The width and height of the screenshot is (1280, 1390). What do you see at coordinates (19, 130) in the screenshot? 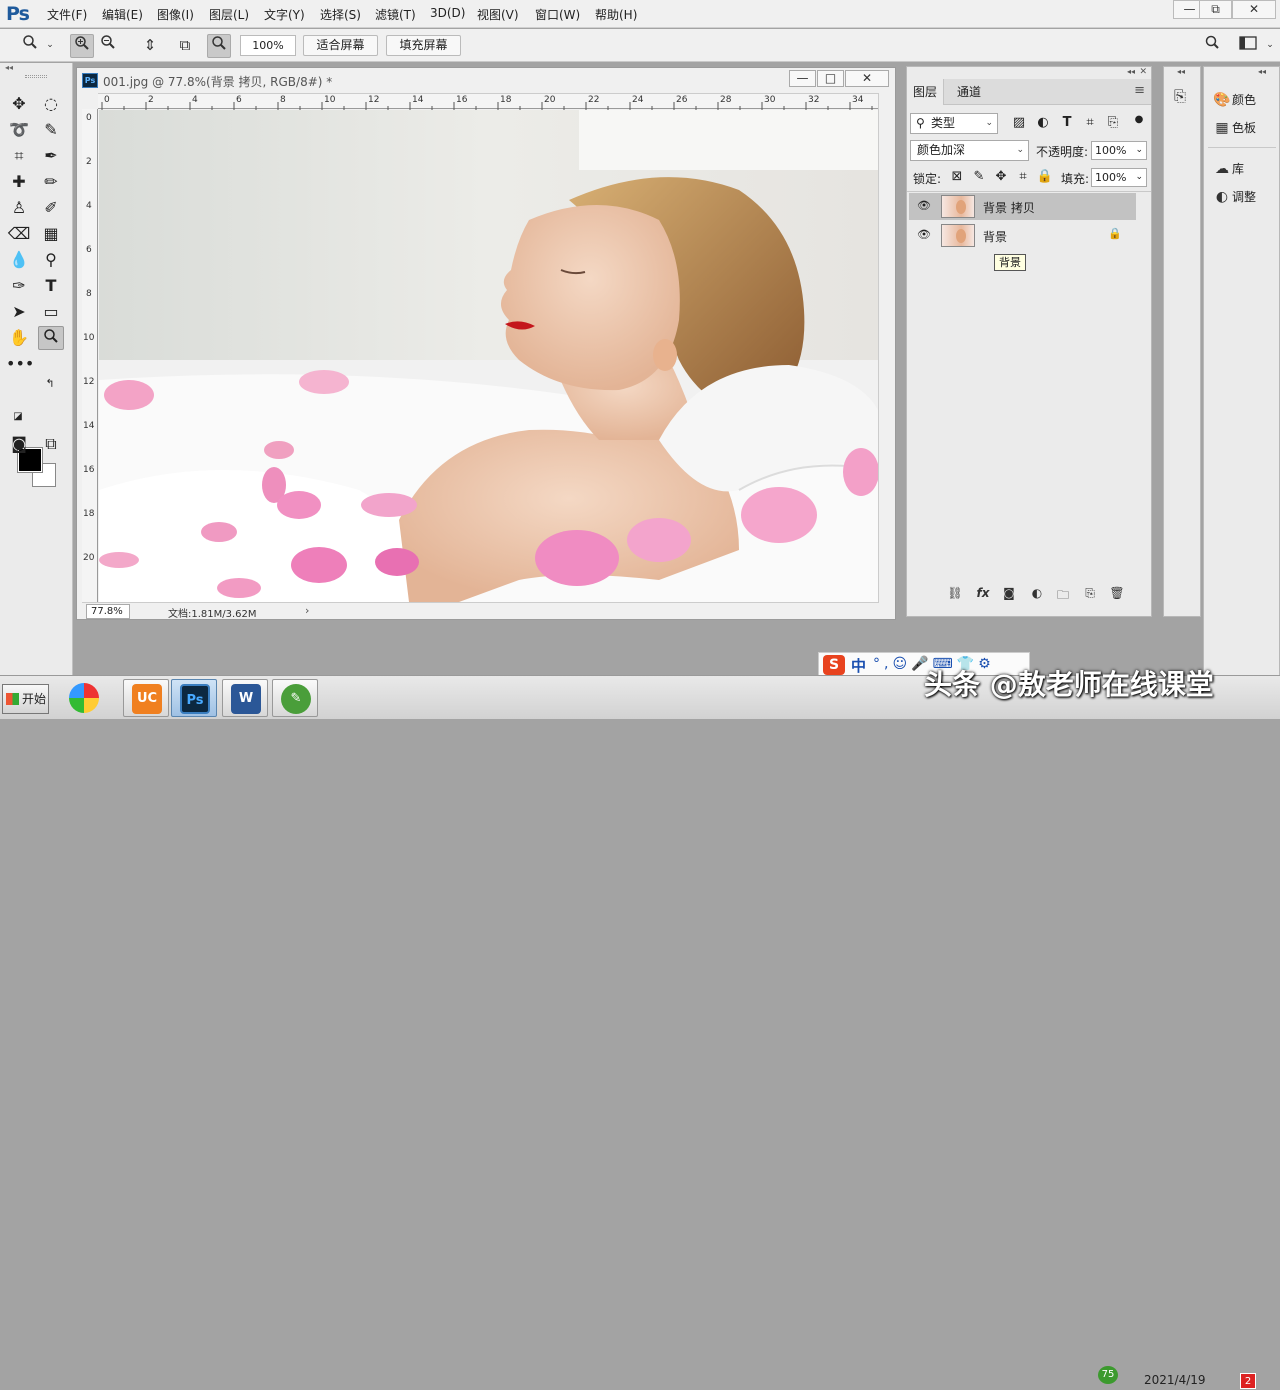
I see `lasso-tool-icon: ➰` at bounding box center [19, 130].